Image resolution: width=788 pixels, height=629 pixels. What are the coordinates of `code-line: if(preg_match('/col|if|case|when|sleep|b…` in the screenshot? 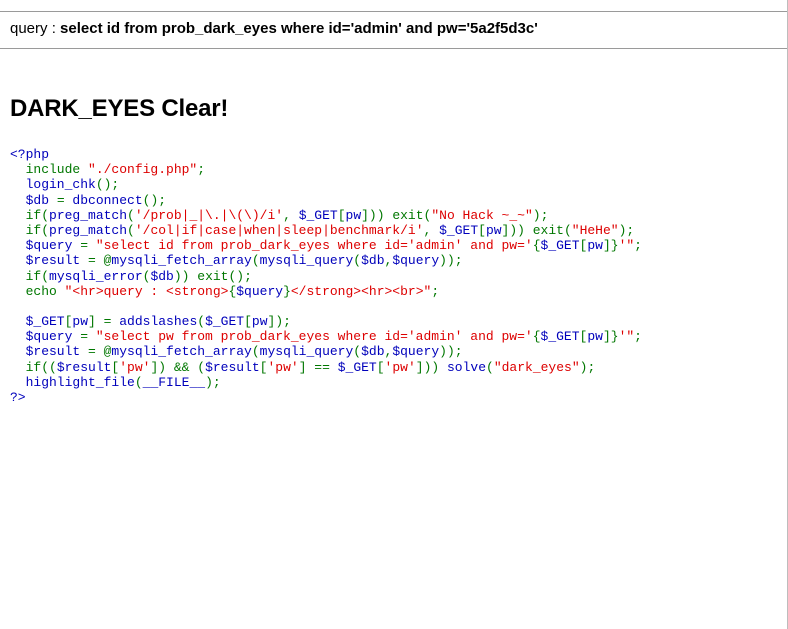 It's located at (326, 230).